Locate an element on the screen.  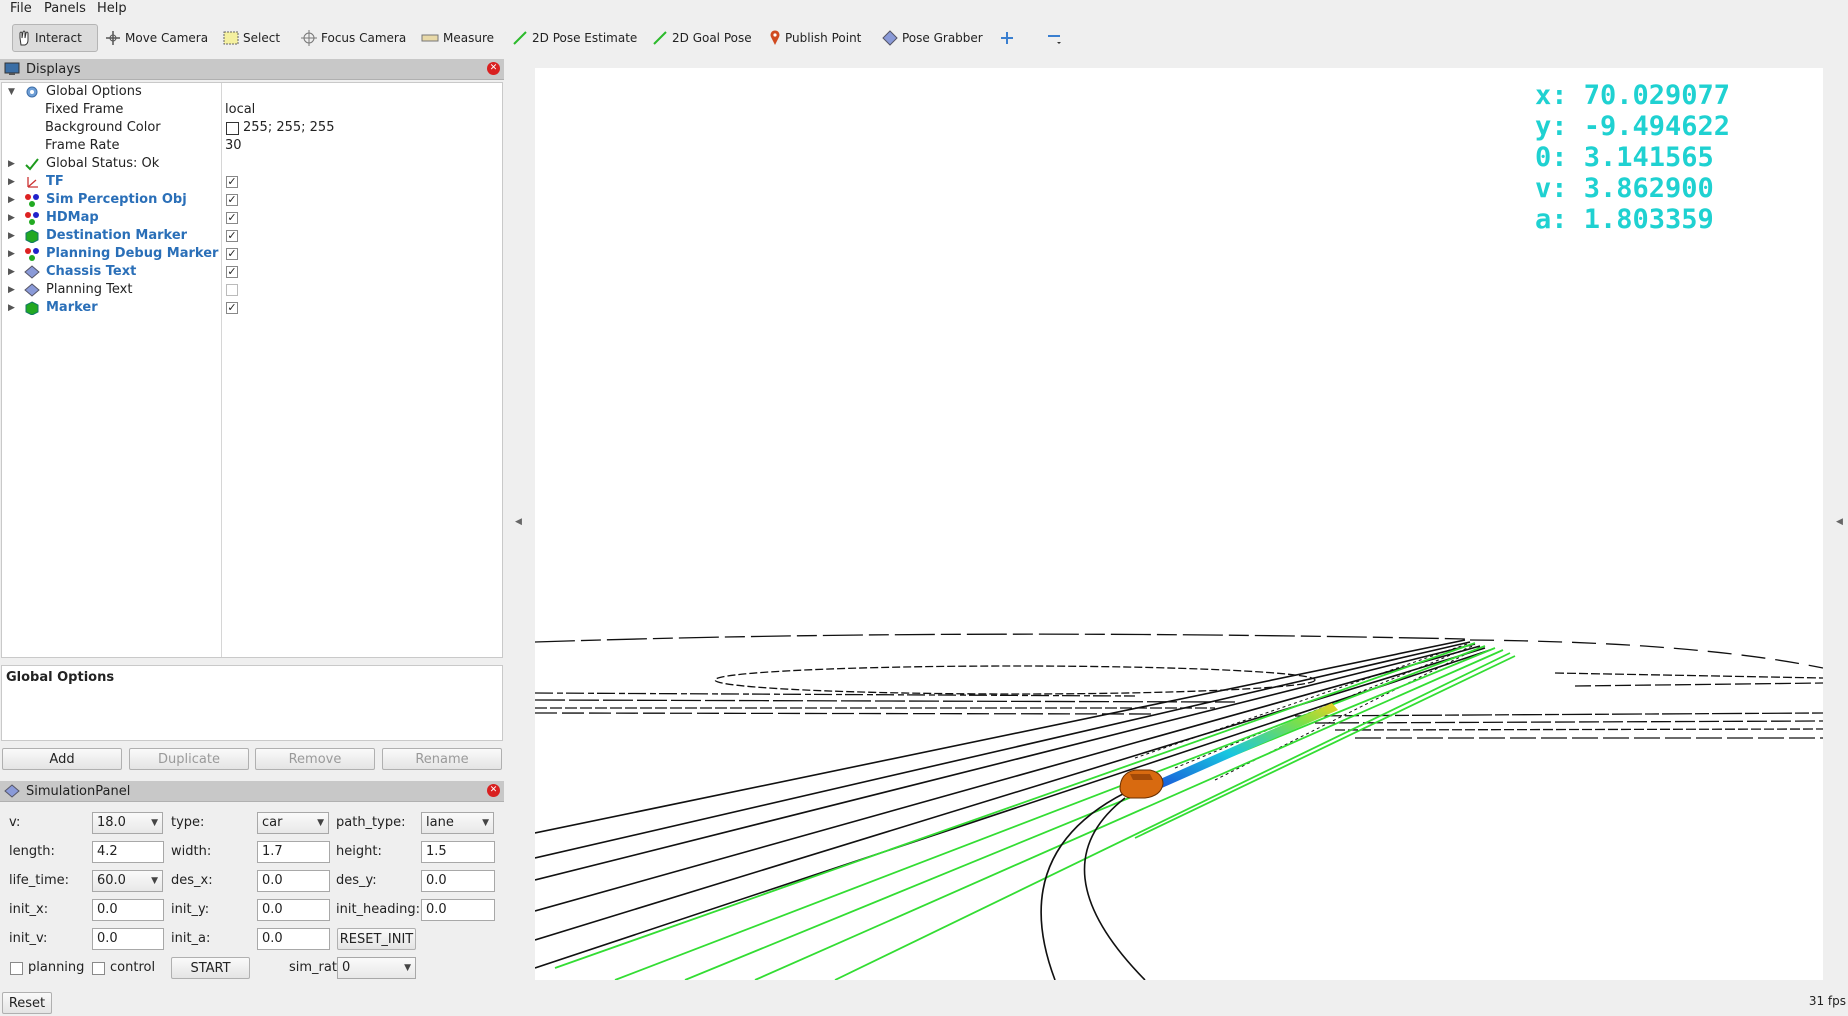
init-v-input: 0.0 is located at coordinates (128, 939).